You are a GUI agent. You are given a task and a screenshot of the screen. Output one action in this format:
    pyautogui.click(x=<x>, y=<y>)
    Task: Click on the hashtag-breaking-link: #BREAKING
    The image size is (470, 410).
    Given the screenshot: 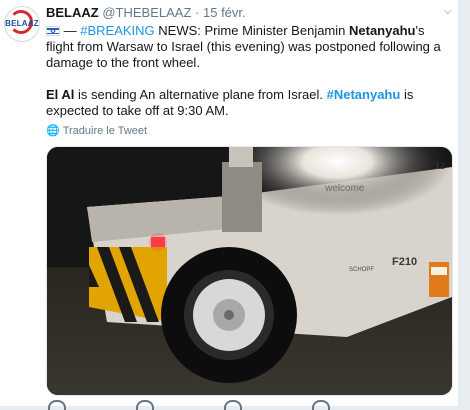 What is the action you would take?
    pyautogui.click(x=117, y=30)
    